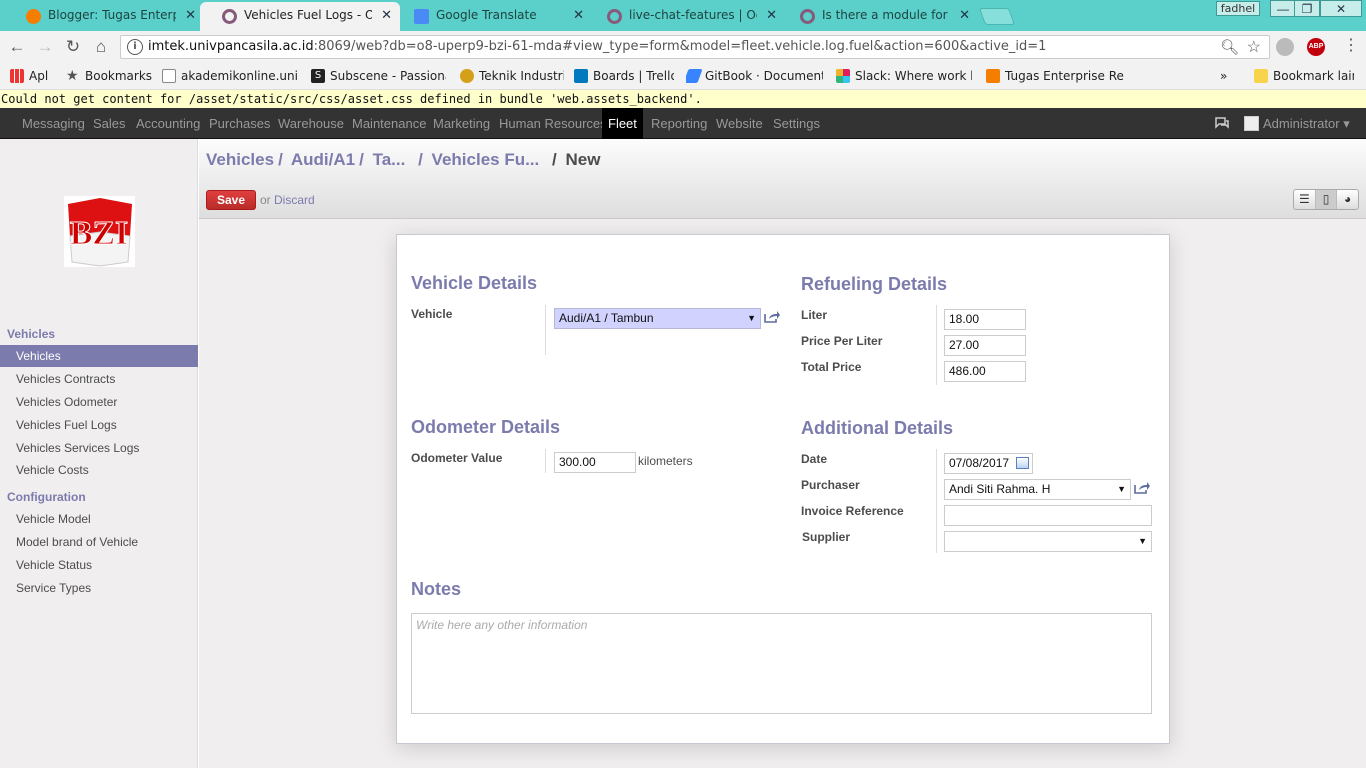  I want to click on sidebar-item-vehicles-odometer: Vehicles Odometer, so click(99, 402).